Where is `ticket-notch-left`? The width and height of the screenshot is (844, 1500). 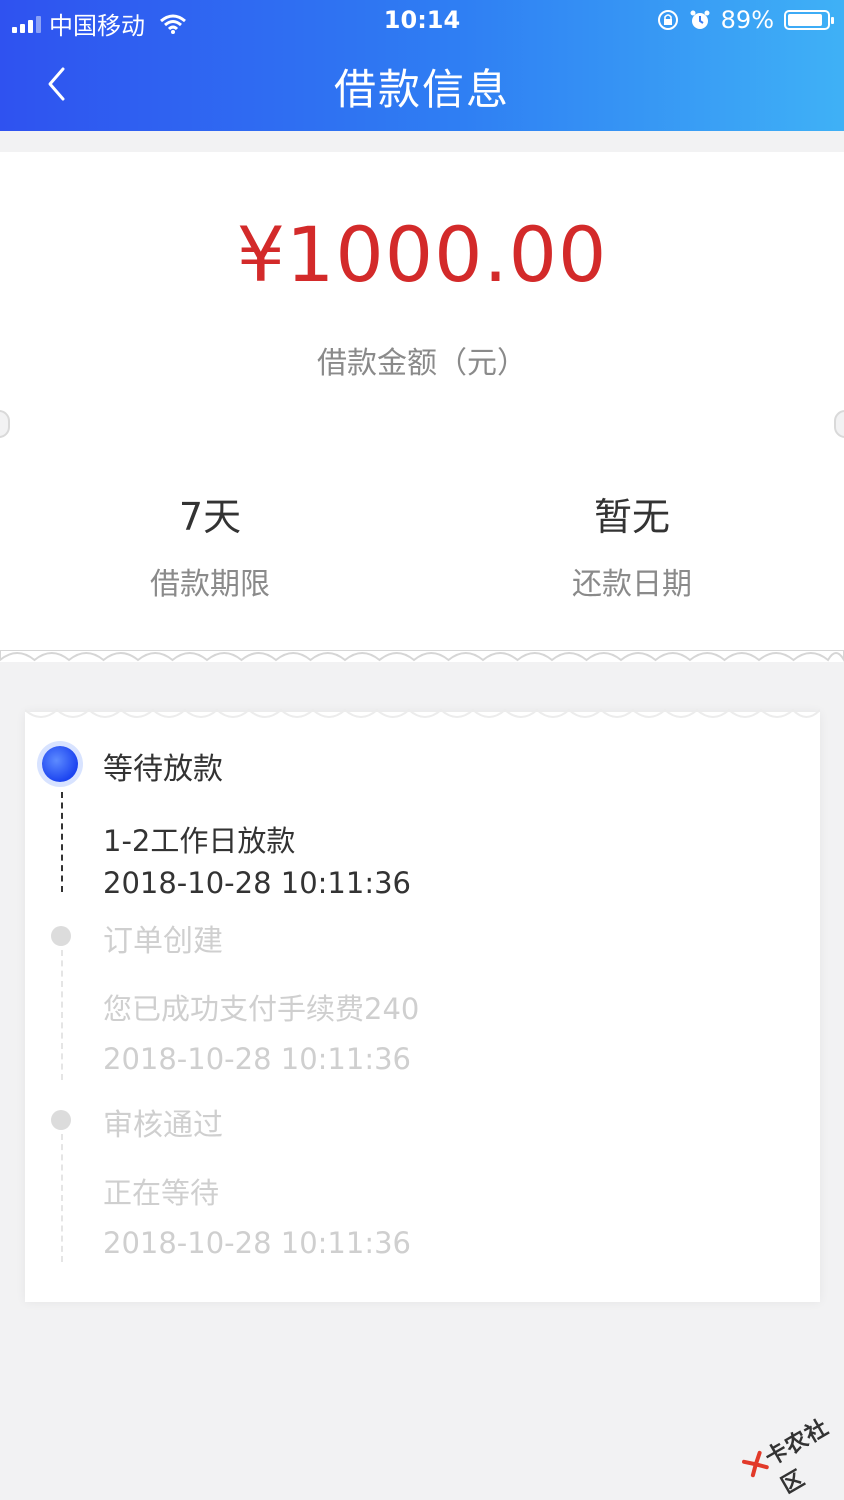
ticket-notch-left is located at coordinates (5, 424).